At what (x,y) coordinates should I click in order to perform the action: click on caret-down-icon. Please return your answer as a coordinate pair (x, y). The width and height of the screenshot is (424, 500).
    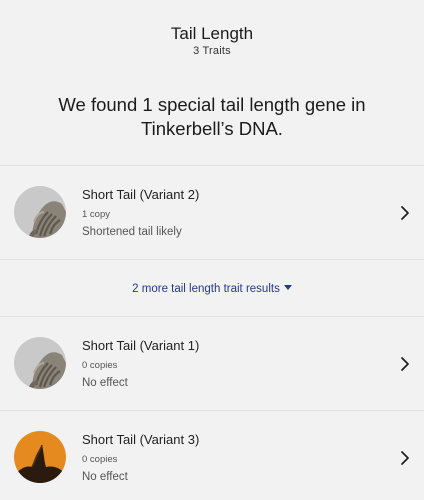
    Looking at the image, I should click on (287, 288).